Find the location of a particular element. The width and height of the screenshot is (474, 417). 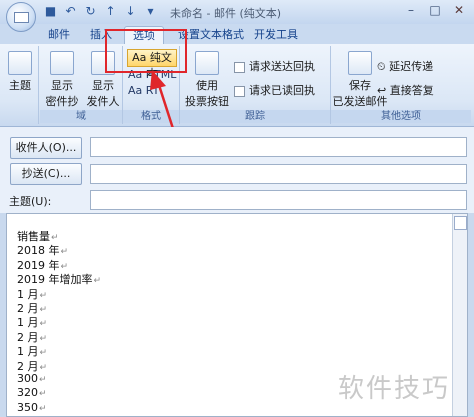

mail-icon is located at coordinates (21, 17).